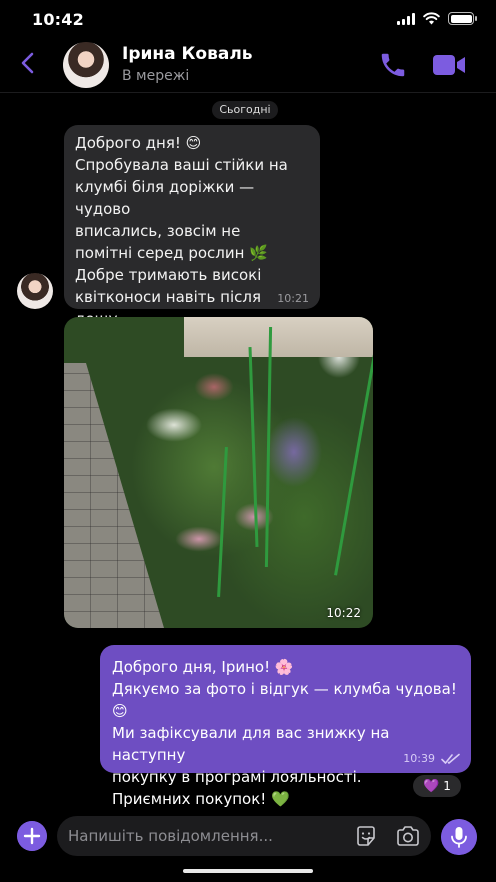 This screenshot has height=882, width=496. I want to click on status-bar: 10:42, so click(248, 20).